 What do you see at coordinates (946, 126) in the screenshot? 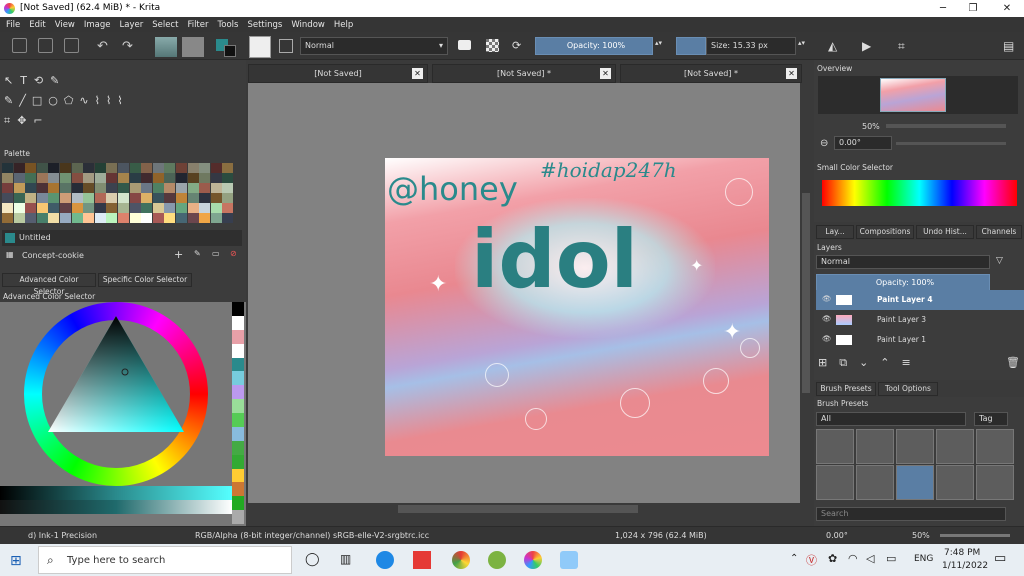
I see `overview-zoom-slider` at bounding box center [946, 126].